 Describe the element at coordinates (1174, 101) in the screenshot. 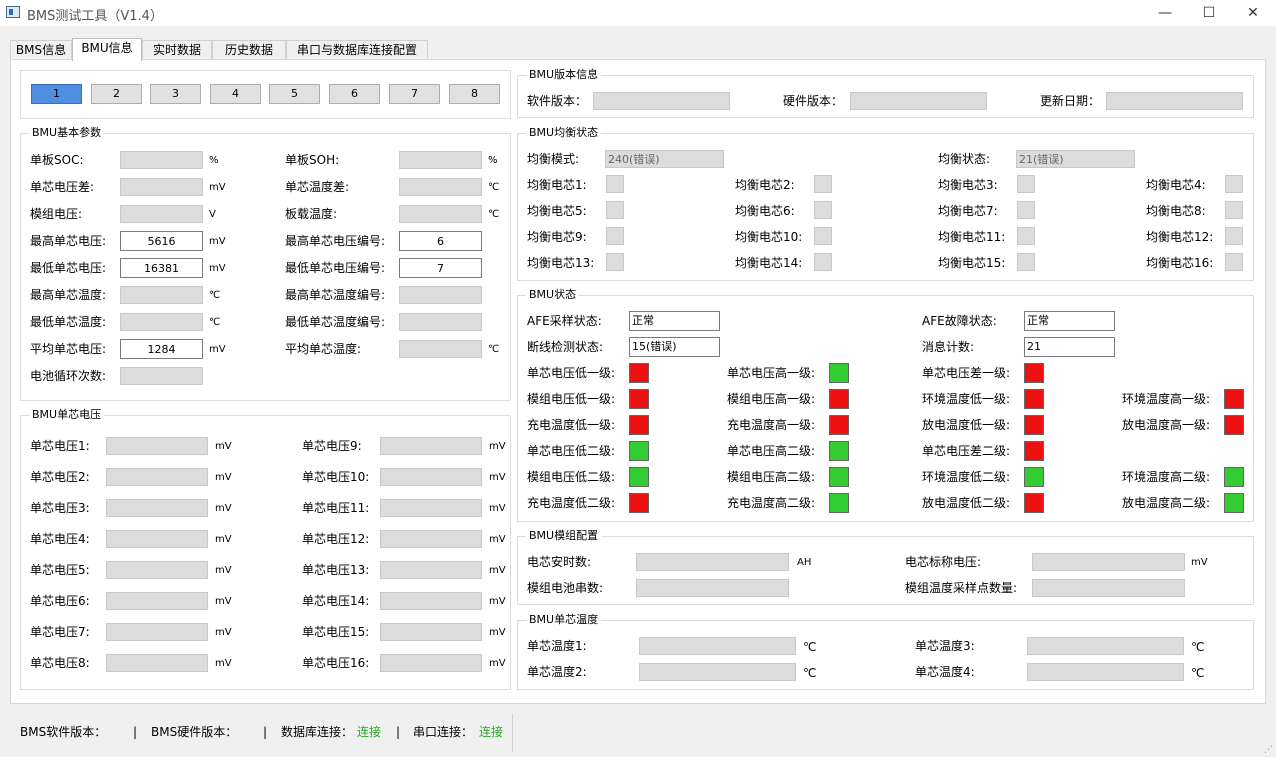

I see `update-date-field` at that location.